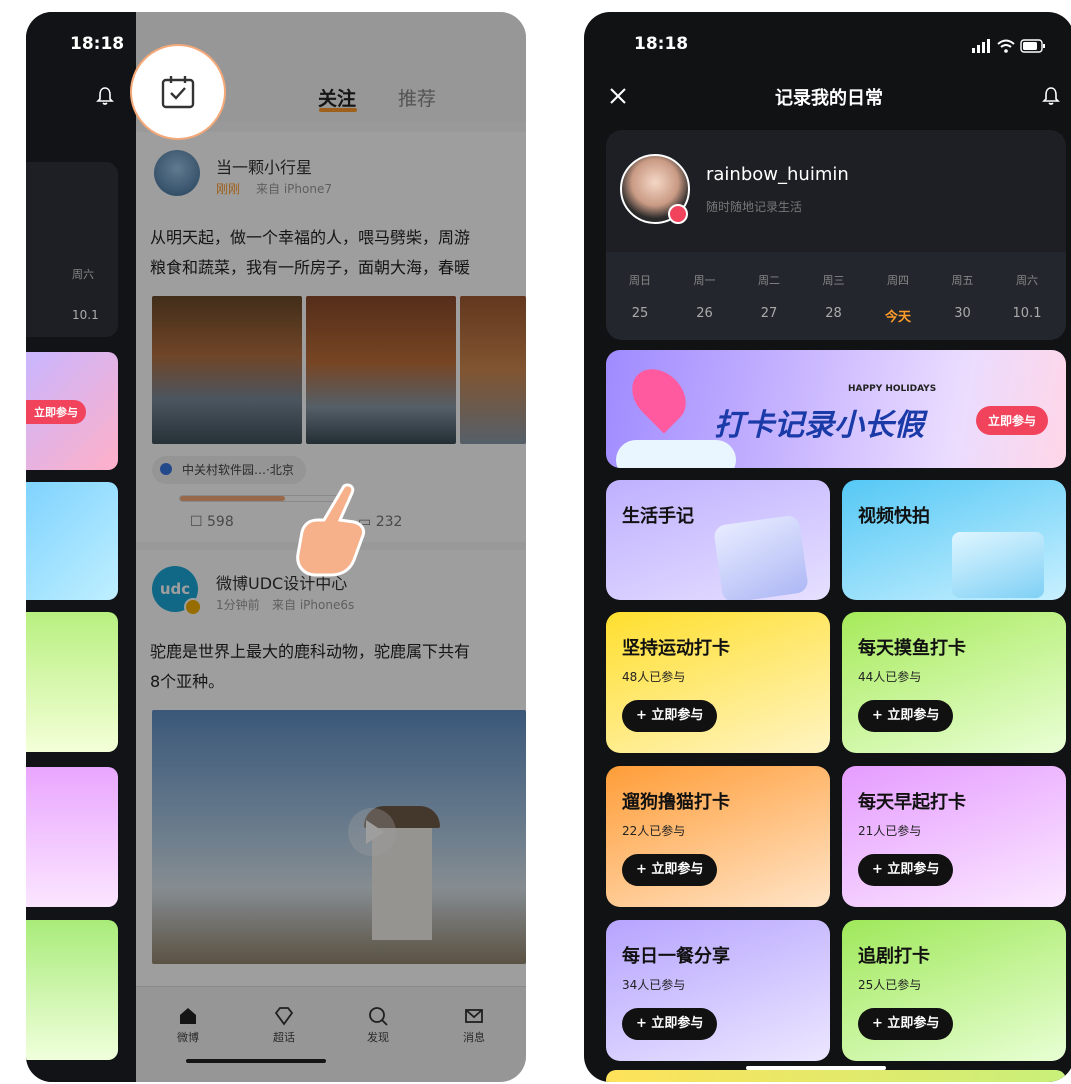 This screenshot has width=1071, height=1084. I want to click on hand-pointer-icon, so click(331, 530).